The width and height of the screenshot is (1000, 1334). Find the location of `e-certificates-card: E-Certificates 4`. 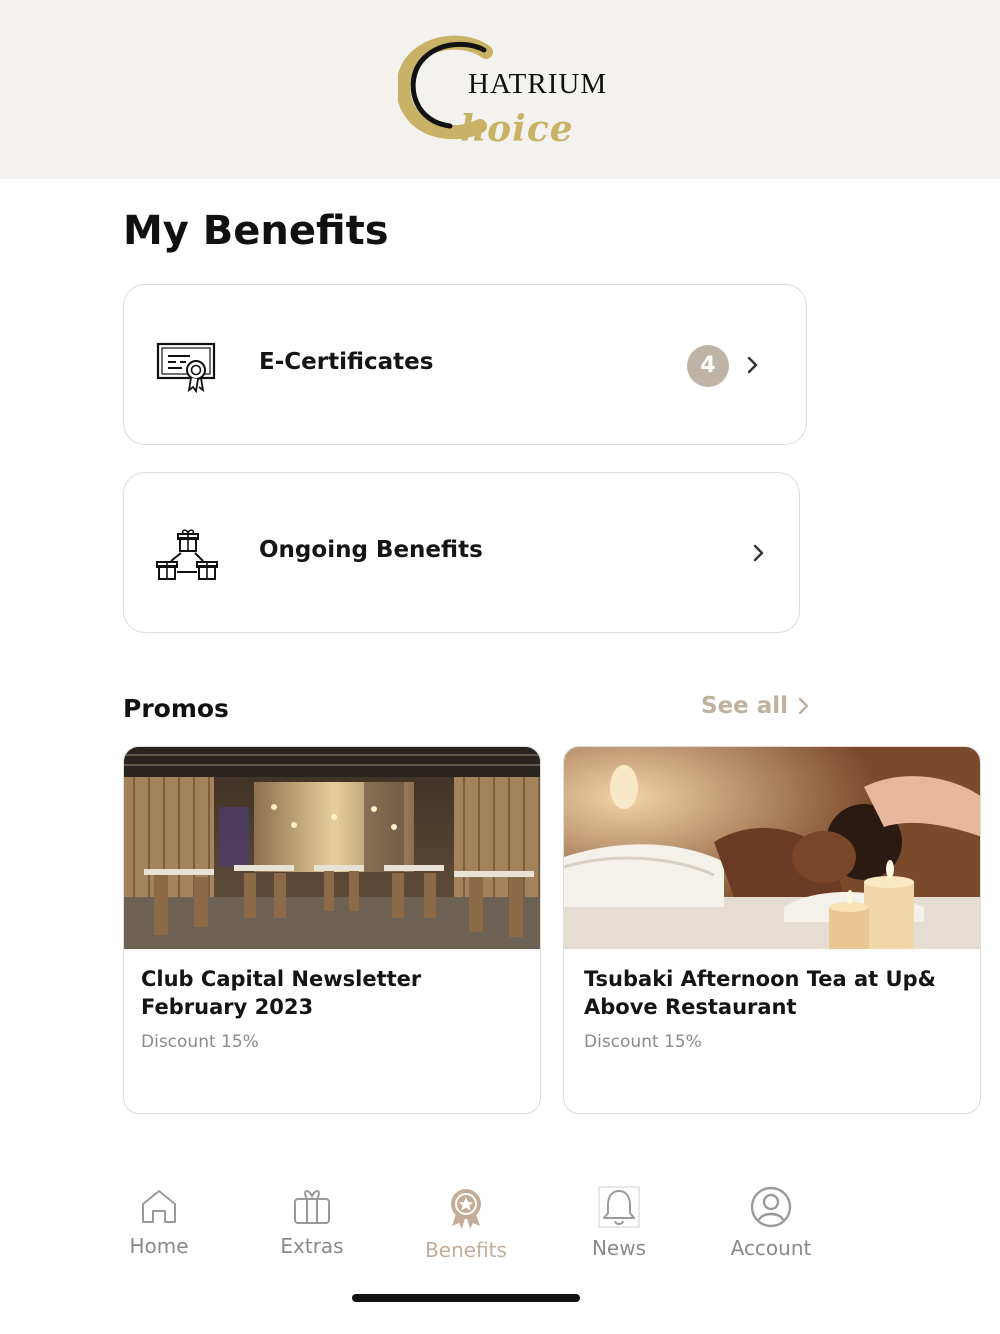

e-certificates-card: E-Certificates 4 is located at coordinates (465, 364).